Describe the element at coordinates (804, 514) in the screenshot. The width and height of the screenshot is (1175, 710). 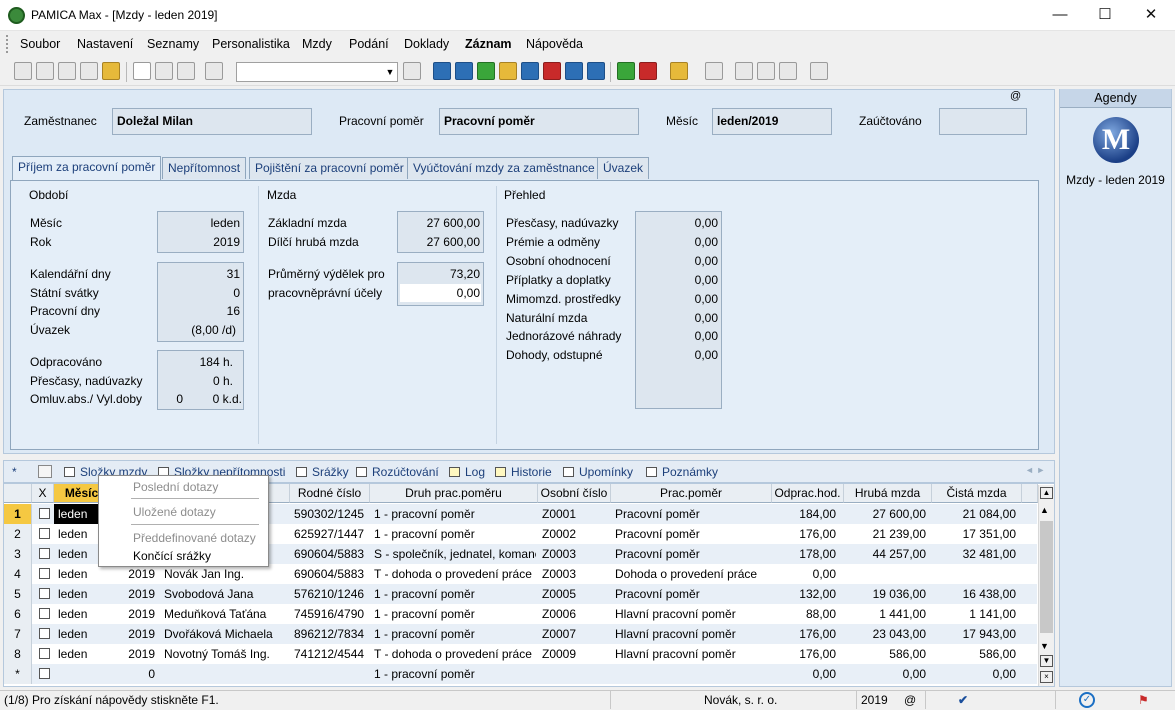
I see `cell-hours: 184,00` at that location.